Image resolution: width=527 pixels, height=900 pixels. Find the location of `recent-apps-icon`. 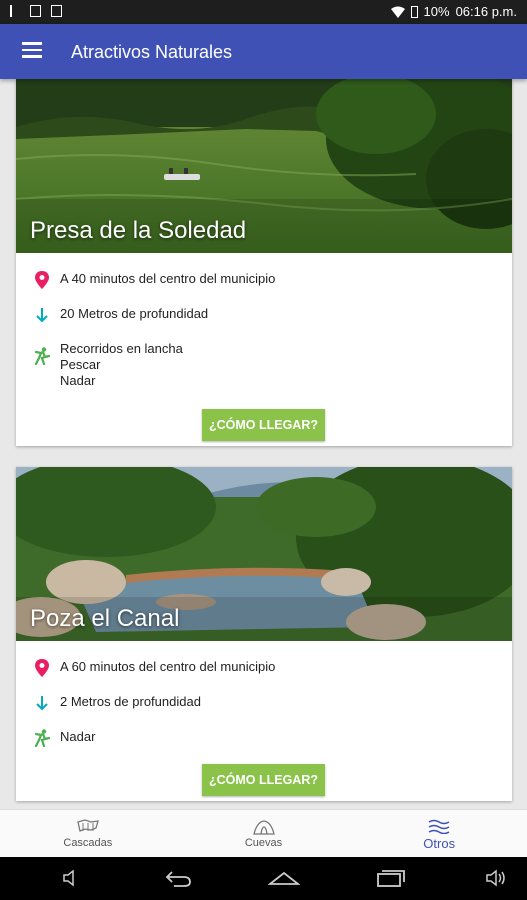

recent-apps-icon is located at coordinates (391, 878).